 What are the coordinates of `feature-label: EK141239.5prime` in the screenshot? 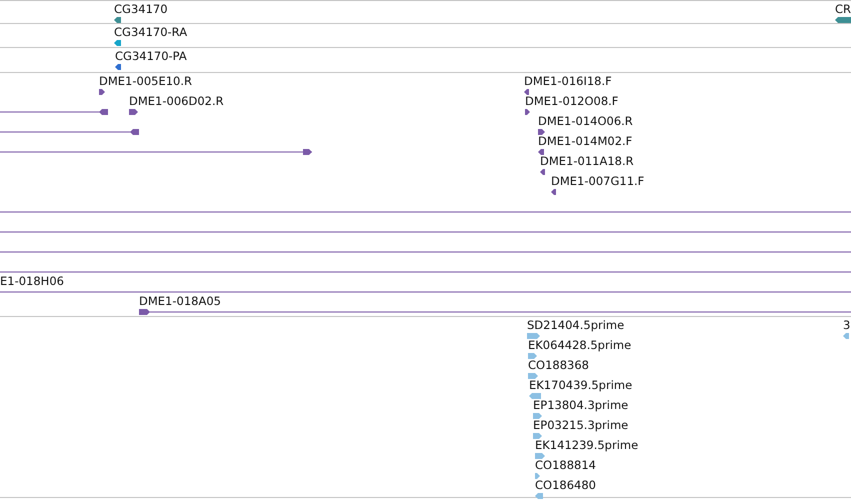 It's located at (586, 445).